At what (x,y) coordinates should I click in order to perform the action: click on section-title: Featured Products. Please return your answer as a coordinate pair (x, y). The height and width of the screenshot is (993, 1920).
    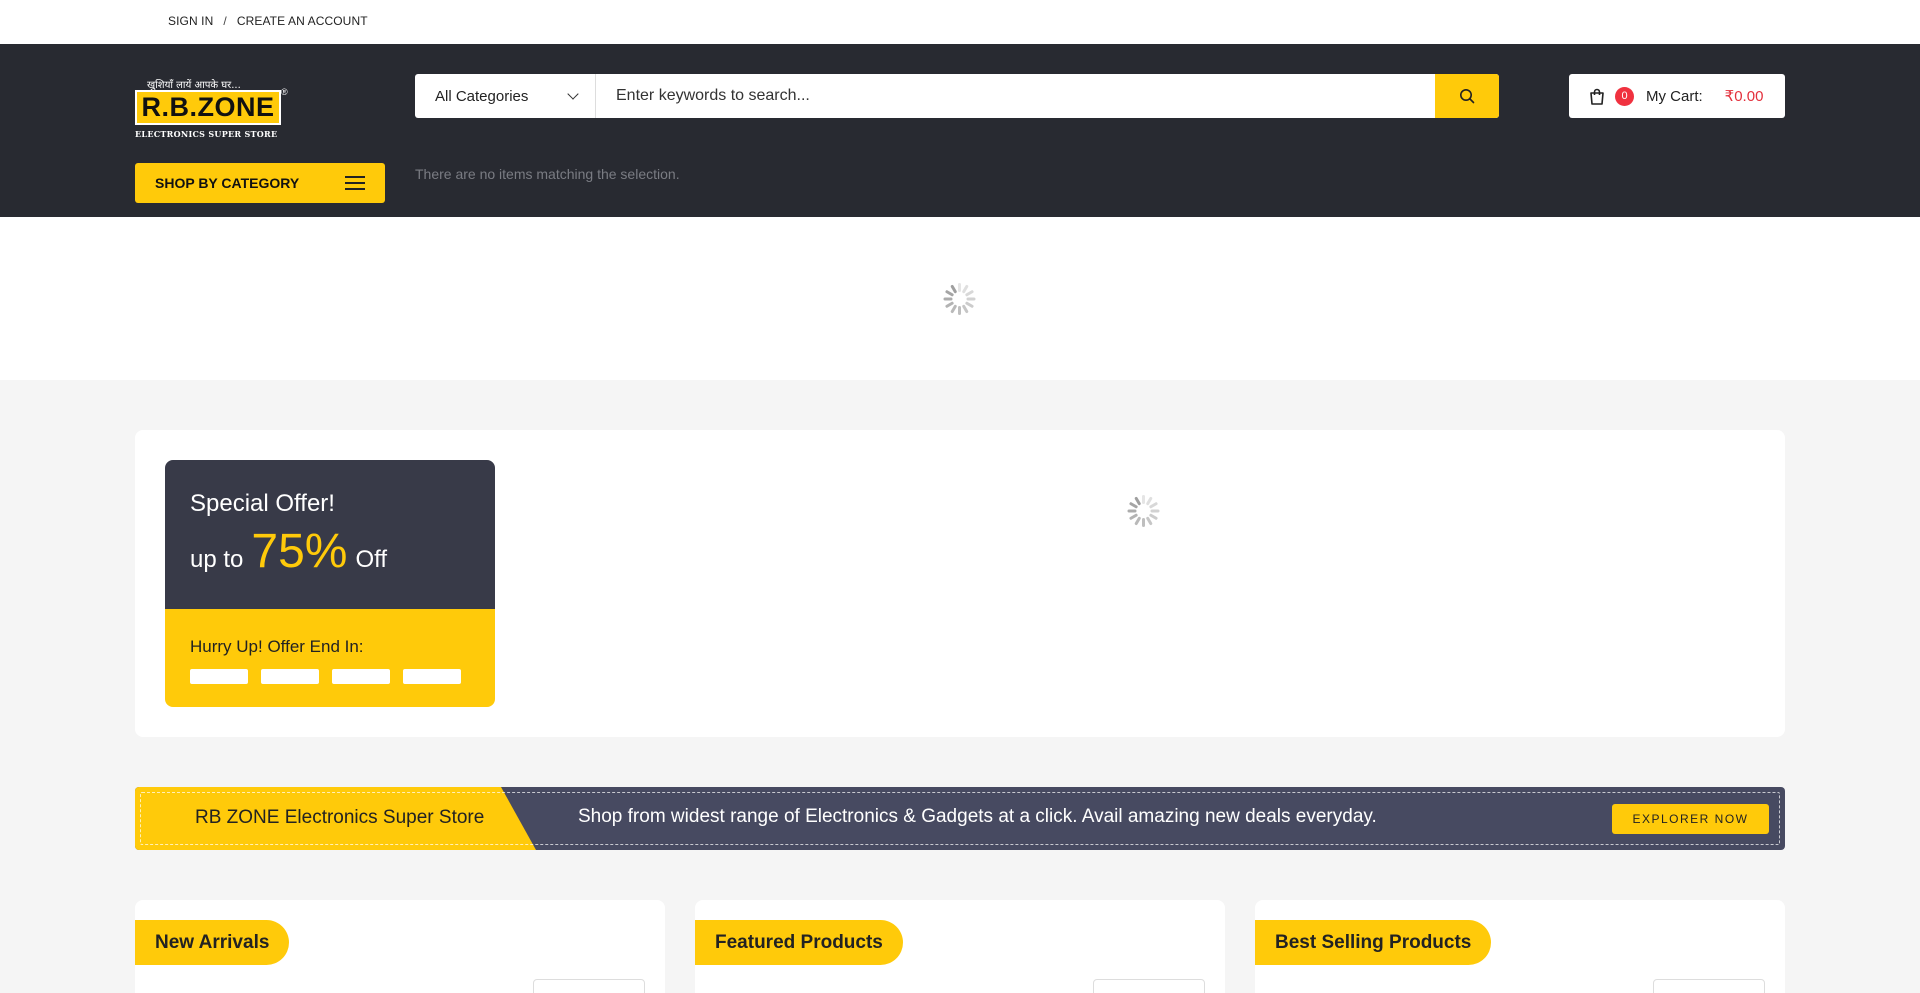
    Looking at the image, I should click on (799, 942).